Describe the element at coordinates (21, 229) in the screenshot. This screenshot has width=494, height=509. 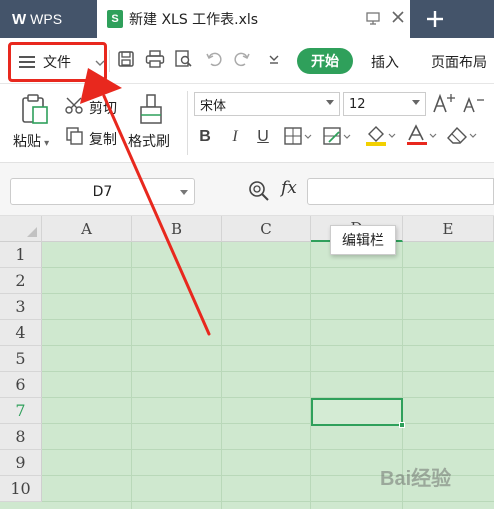
I see `select-all-corner` at that location.